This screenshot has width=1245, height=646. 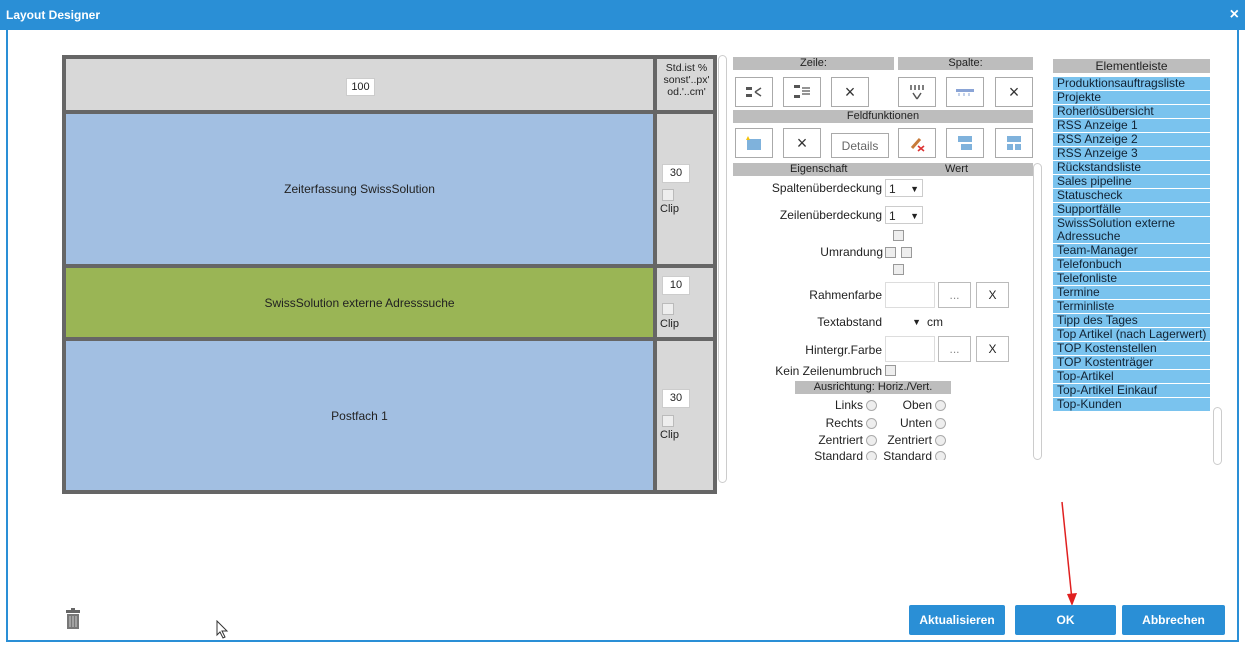 What do you see at coordinates (965, 143) in the screenshot?
I see `merge-cells-icon` at bounding box center [965, 143].